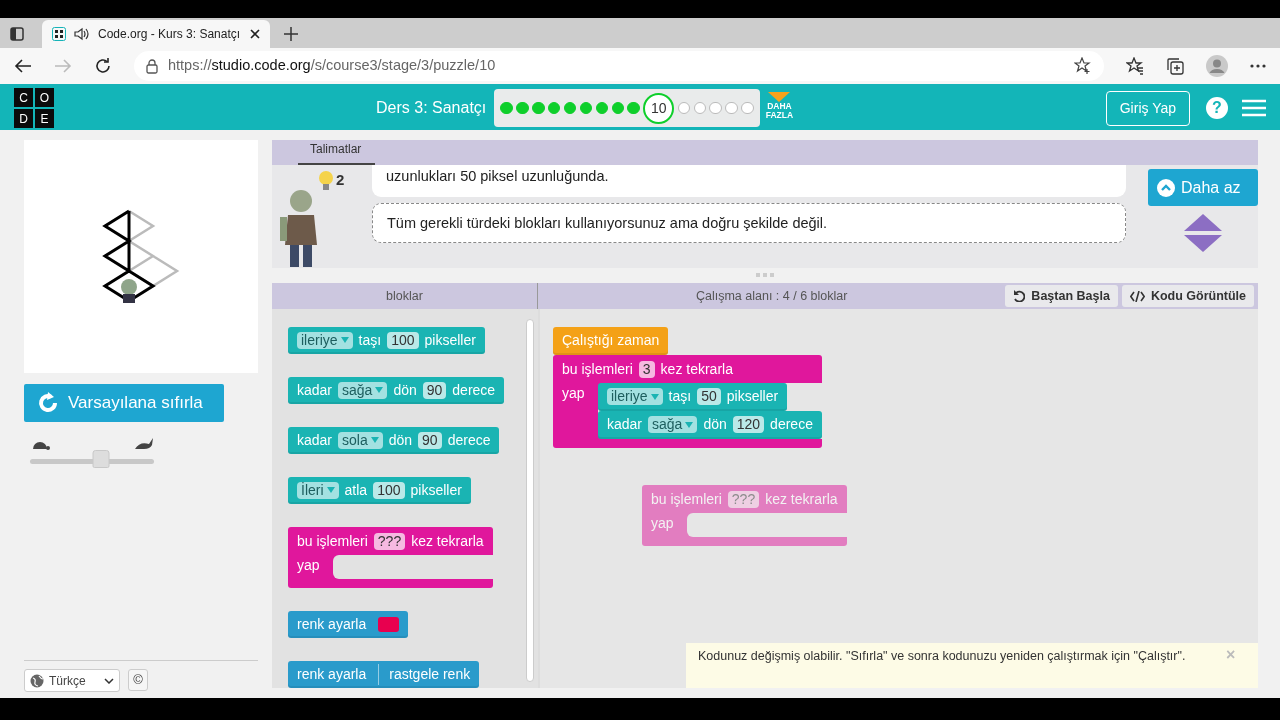 This screenshot has width=1280, height=720. I want to click on hint-count: 2, so click(340, 180).